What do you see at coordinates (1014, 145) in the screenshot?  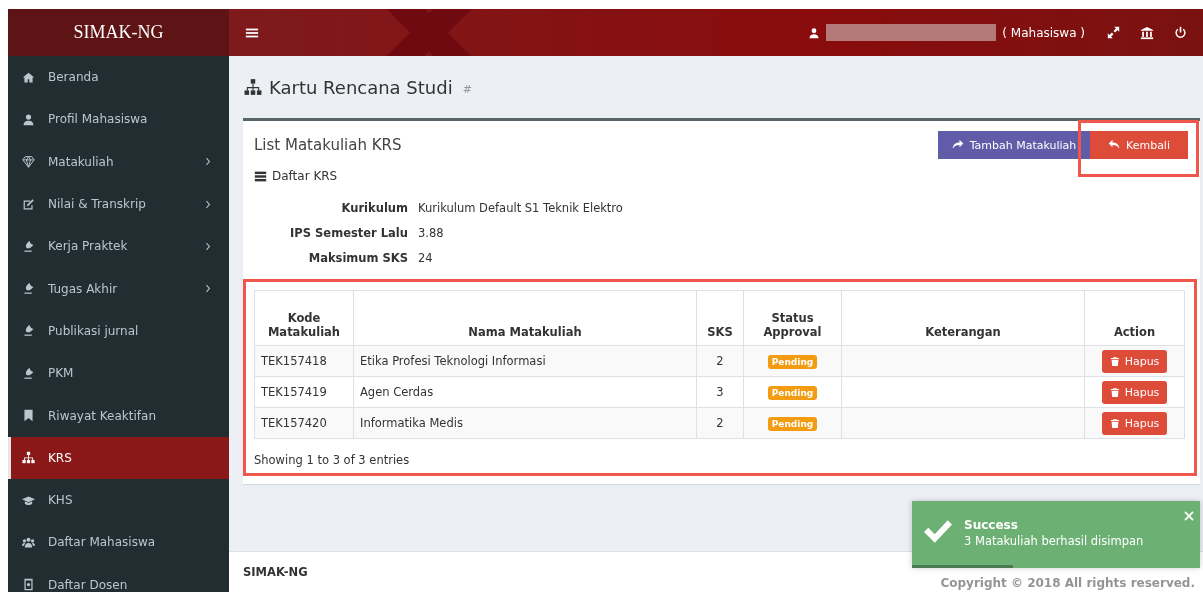 I see `add-button: Tambah Matakuliah` at bounding box center [1014, 145].